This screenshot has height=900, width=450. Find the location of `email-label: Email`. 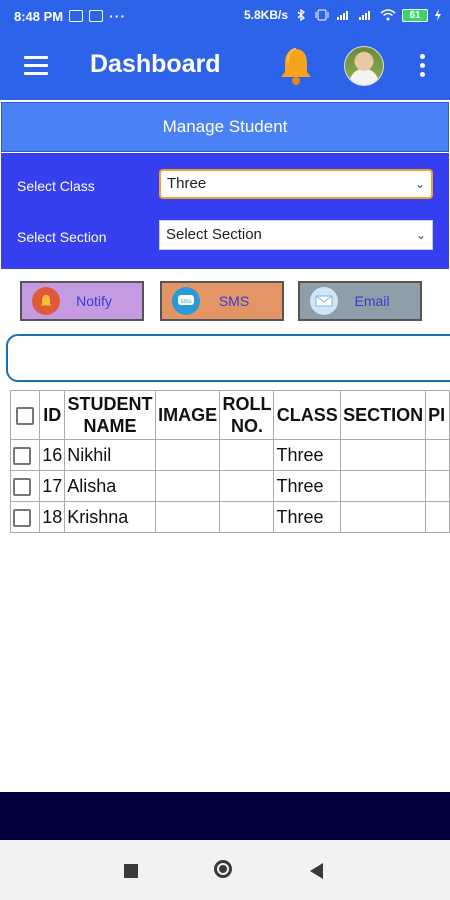

email-label: Email is located at coordinates (372, 301).